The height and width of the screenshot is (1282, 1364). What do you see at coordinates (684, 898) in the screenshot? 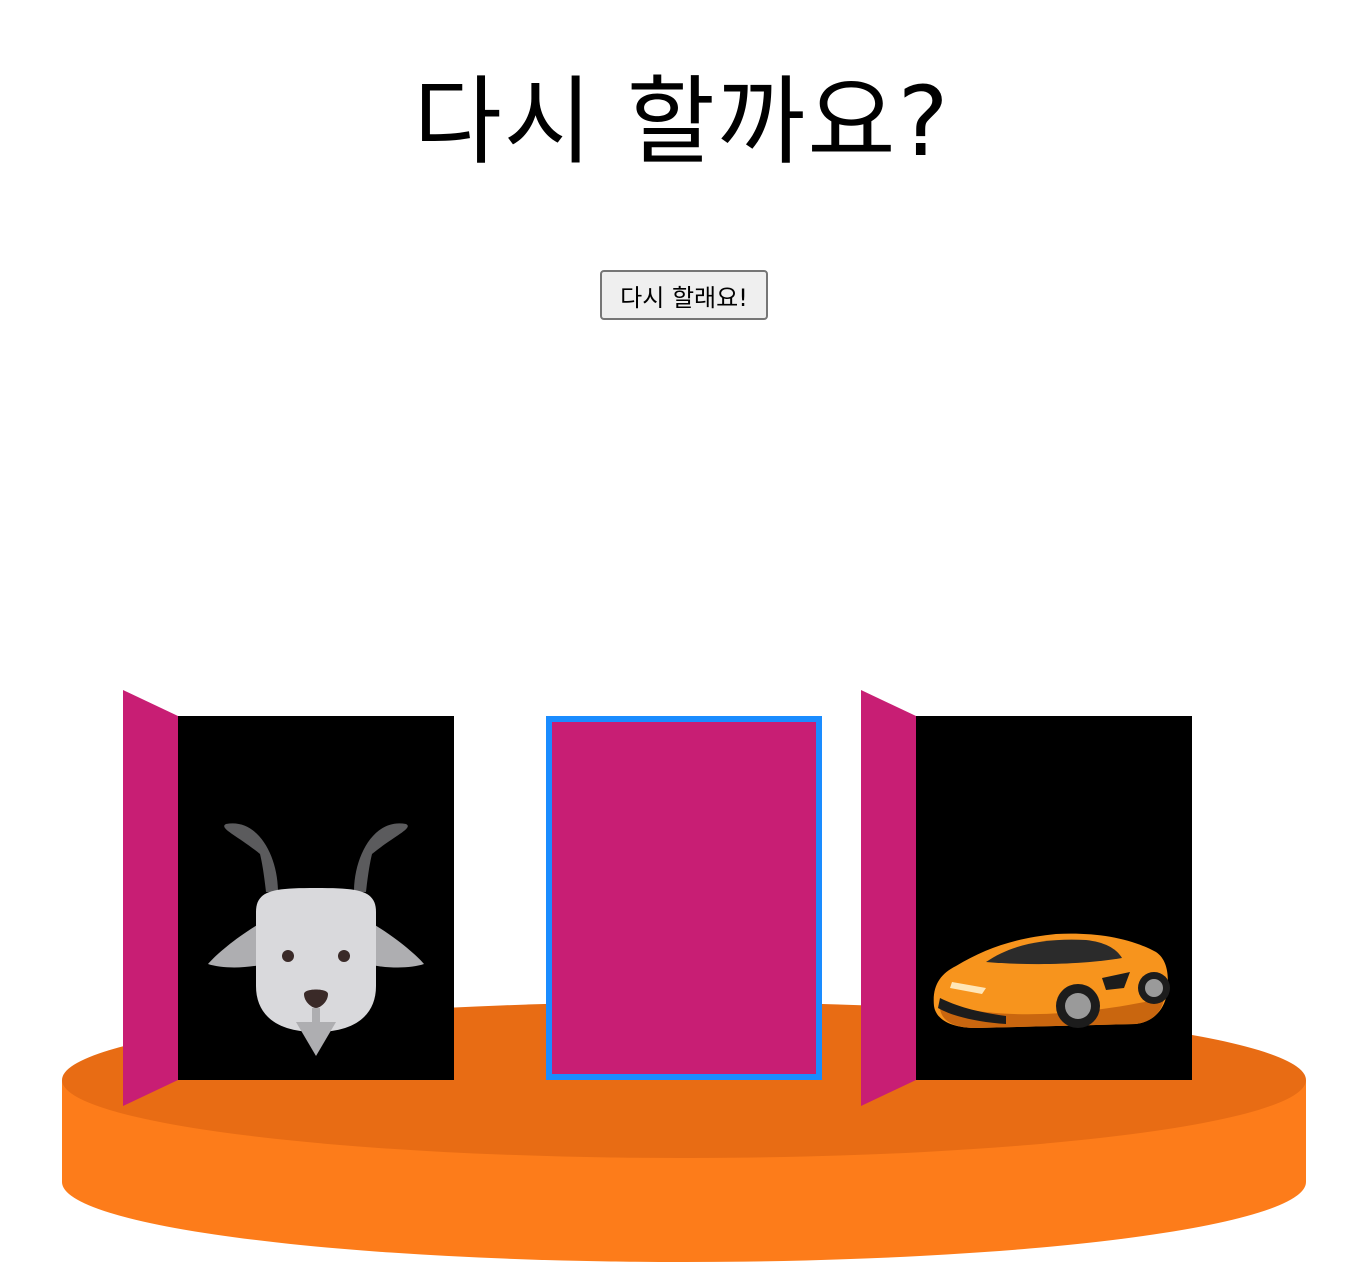
I see `door-2-closed` at bounding box center [684, 898].